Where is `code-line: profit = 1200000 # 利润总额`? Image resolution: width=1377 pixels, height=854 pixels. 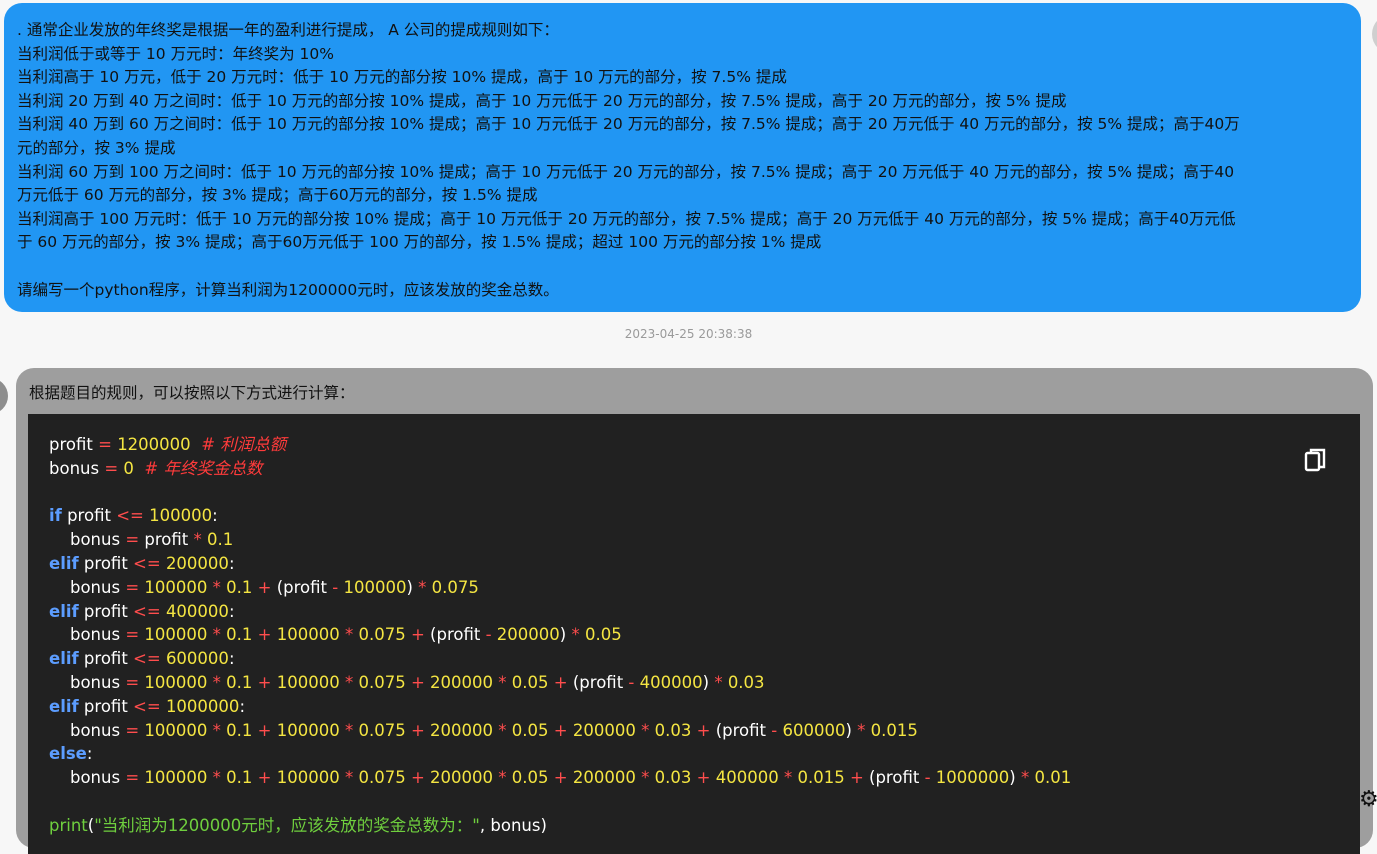 code-line: profit = 1200000 # 利润总额 is located at coordinates (560, 445).